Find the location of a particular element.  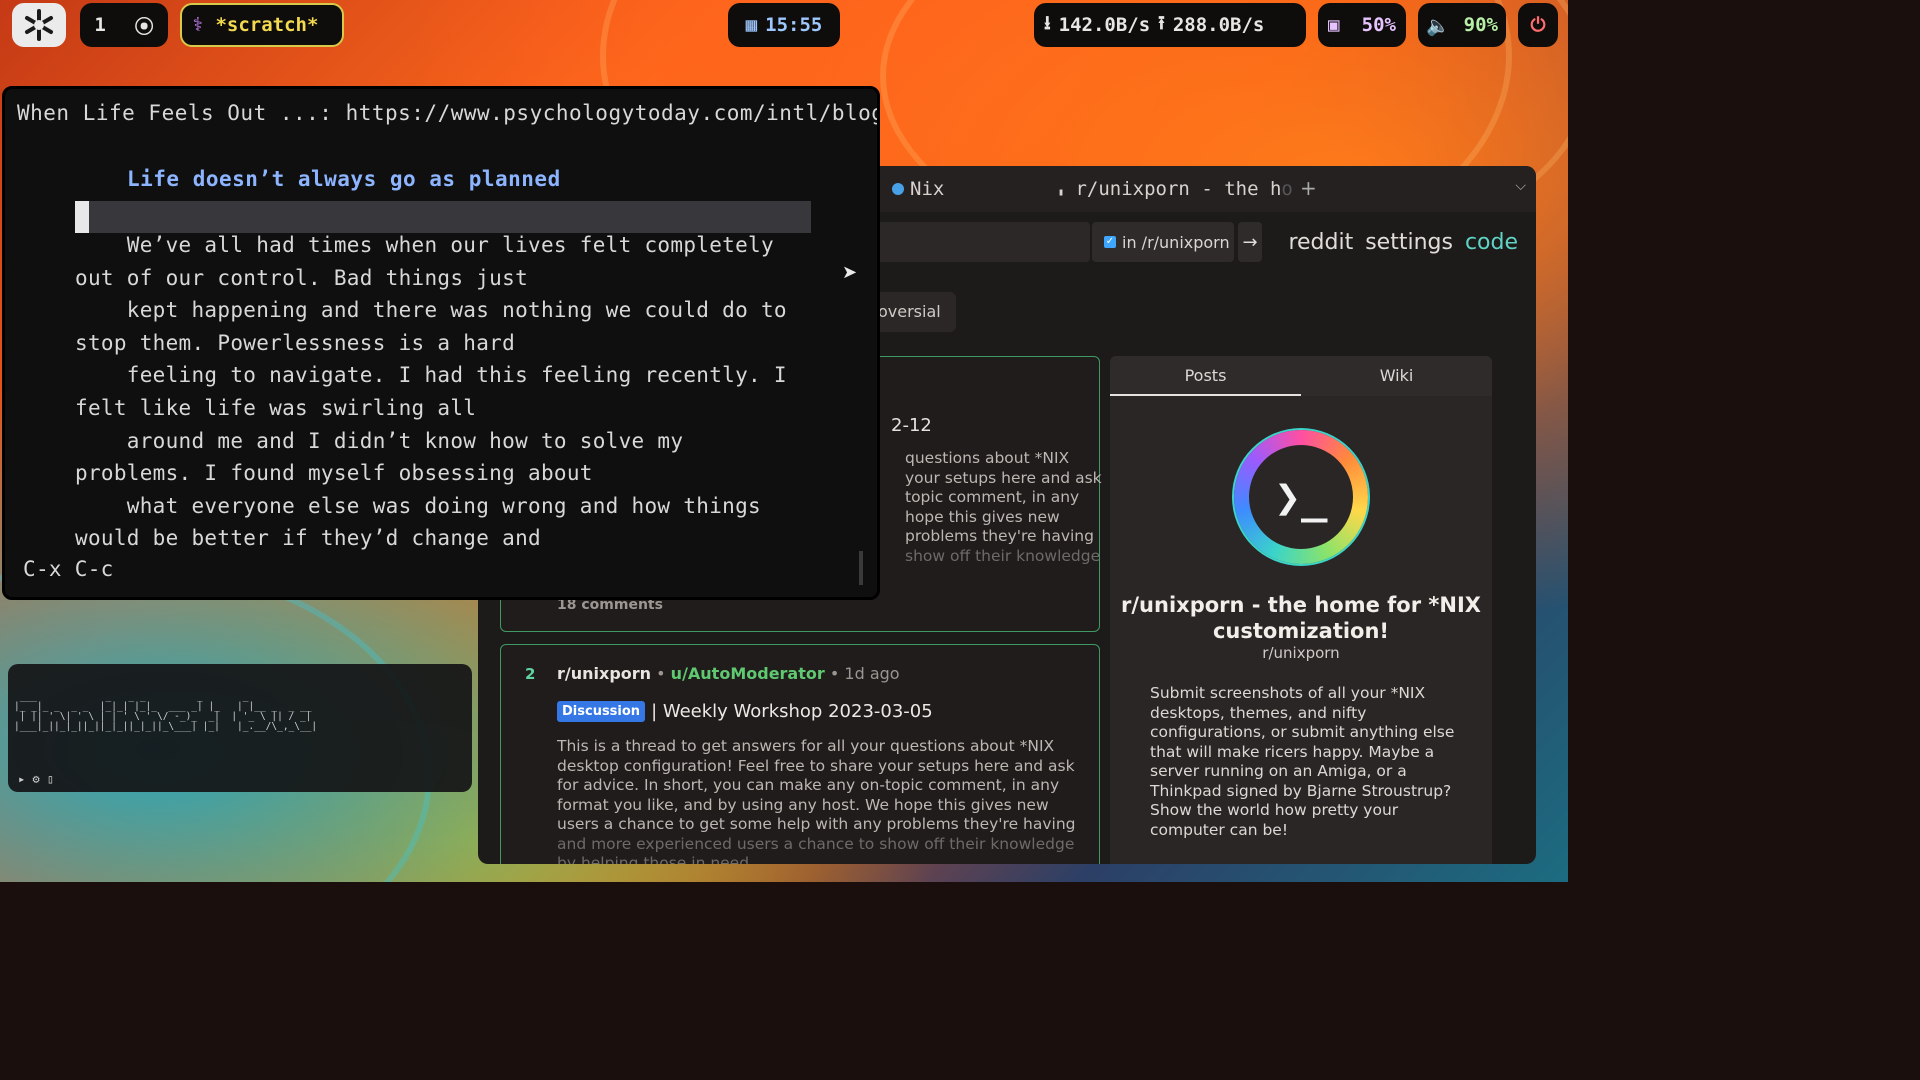

power-button: ⏻ is located at coordinates (1538, 25).